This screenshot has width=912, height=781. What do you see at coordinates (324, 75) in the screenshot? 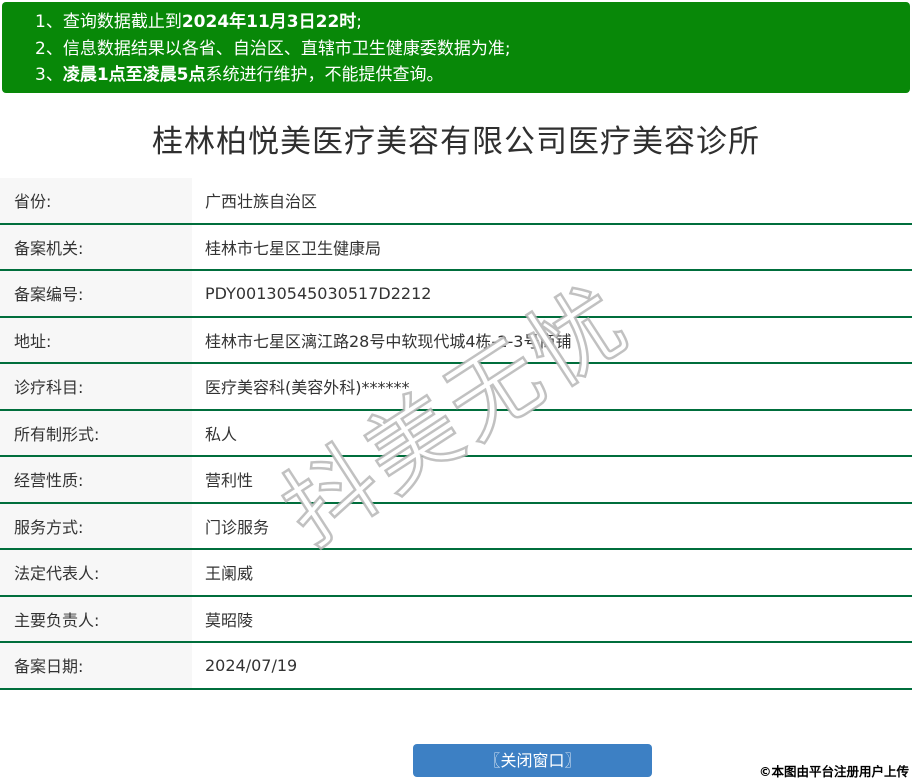
I see `notice-text: 系统进行维护，不能提供查询。` at bounding box center [324, 75].